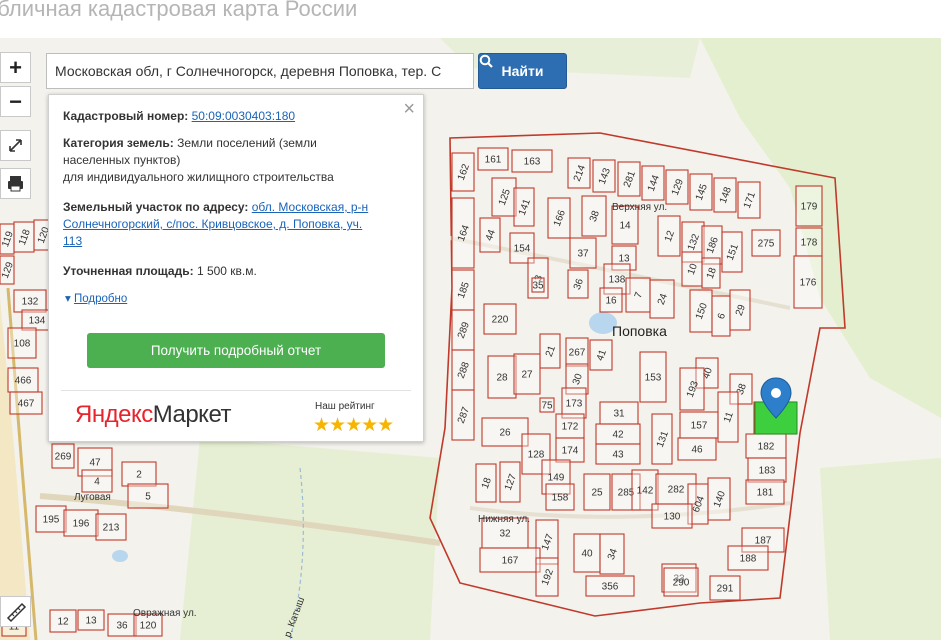 Image resolution: width=941 pixels, height=640 pixels. What do you see at coordinates (243, 116) in the screenshot?
I see `cadastral-number-link: 50:09:0030403:180` at bounding box center [243, 116].